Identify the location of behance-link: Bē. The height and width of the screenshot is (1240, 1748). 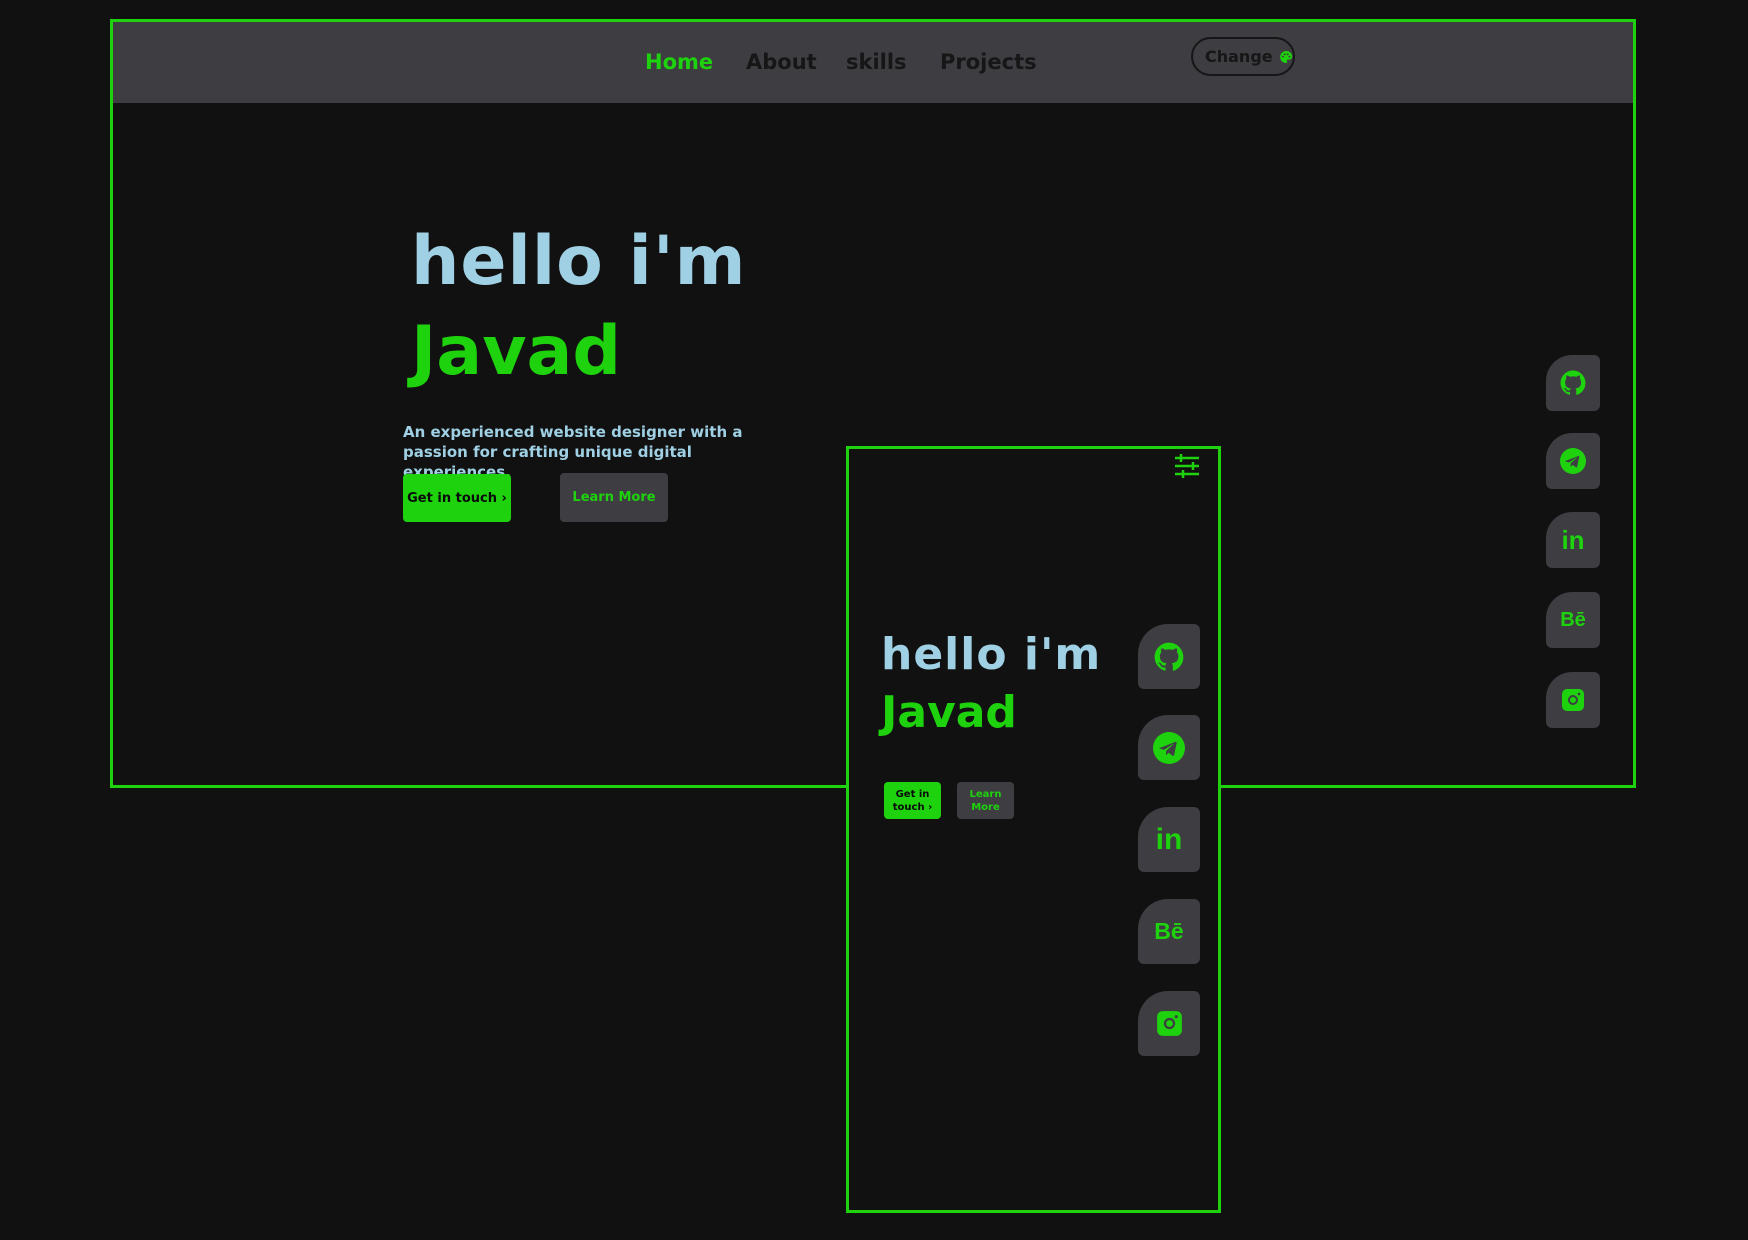
(1573, 620).